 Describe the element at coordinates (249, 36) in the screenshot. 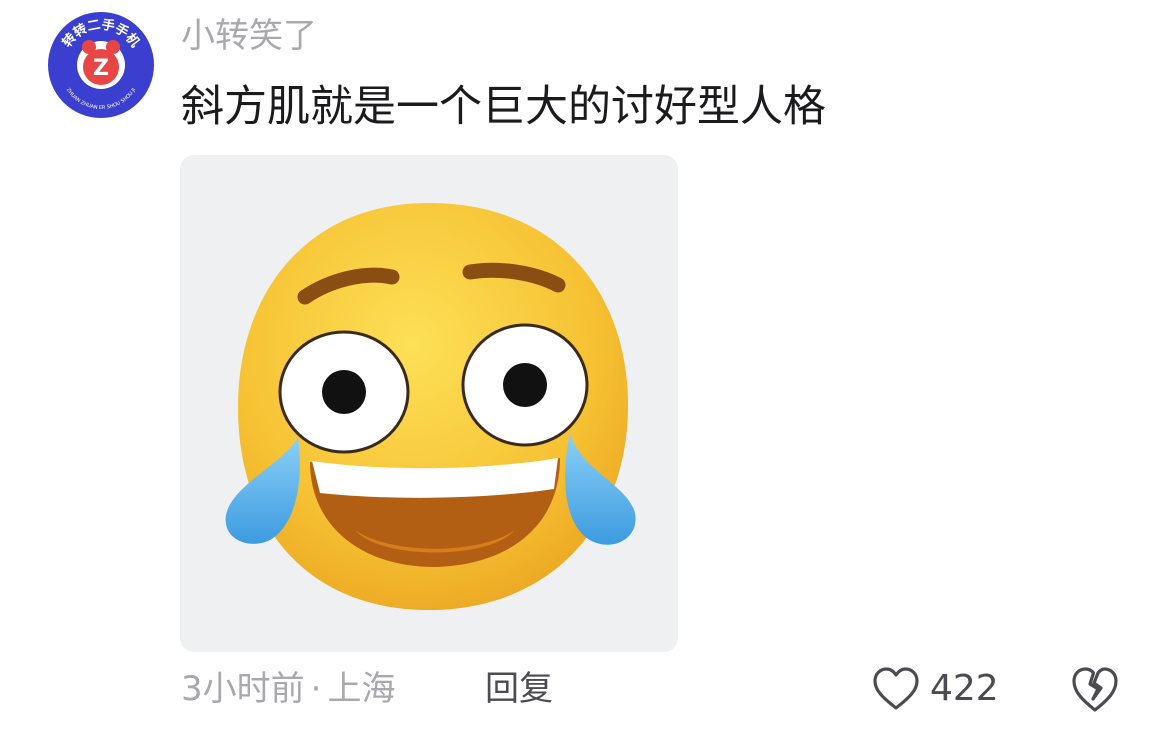

I see `username: 小转笑了` at that location.